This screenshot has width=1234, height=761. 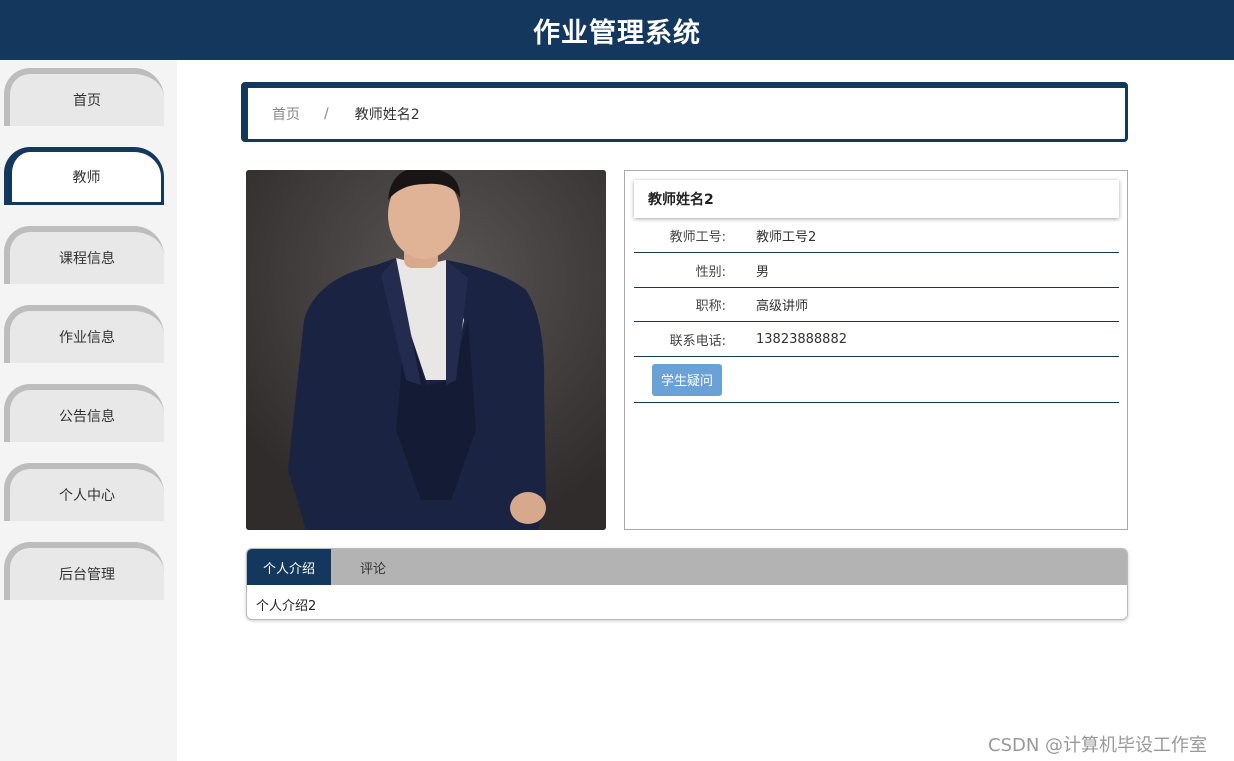 I want to click on info-row-title: 职称: 高级讲师, so click(x=876, y=304).